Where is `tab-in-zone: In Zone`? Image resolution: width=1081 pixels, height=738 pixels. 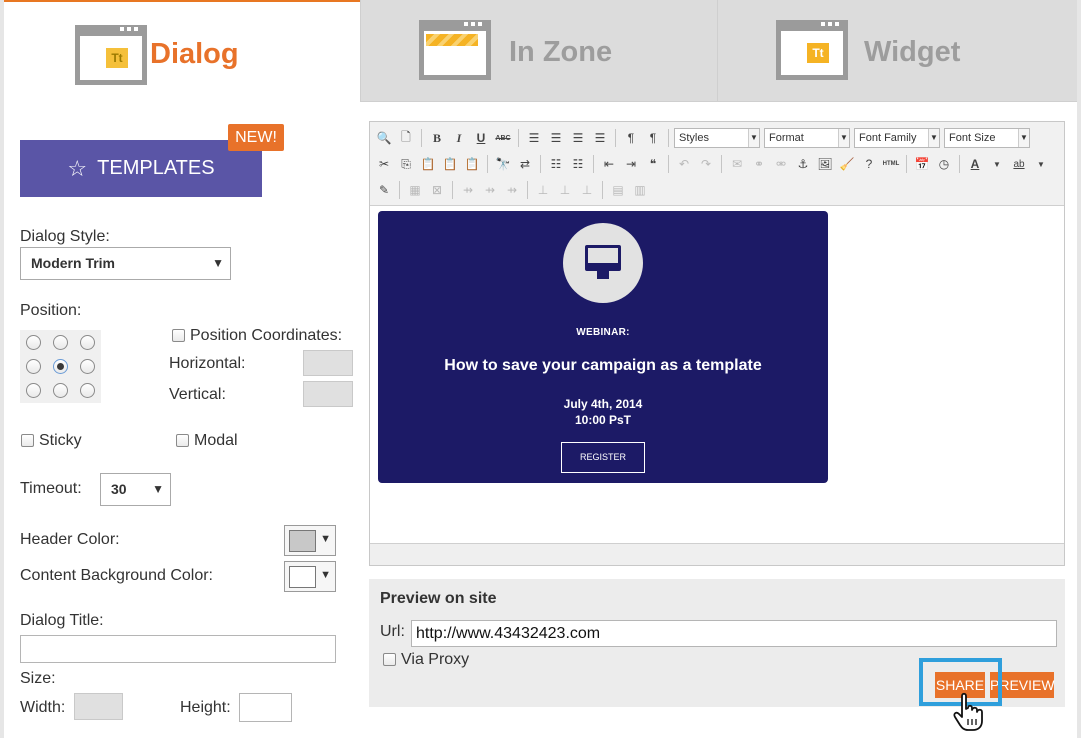 tab-in-zone: In Zone is located at coordinates (538, 51).